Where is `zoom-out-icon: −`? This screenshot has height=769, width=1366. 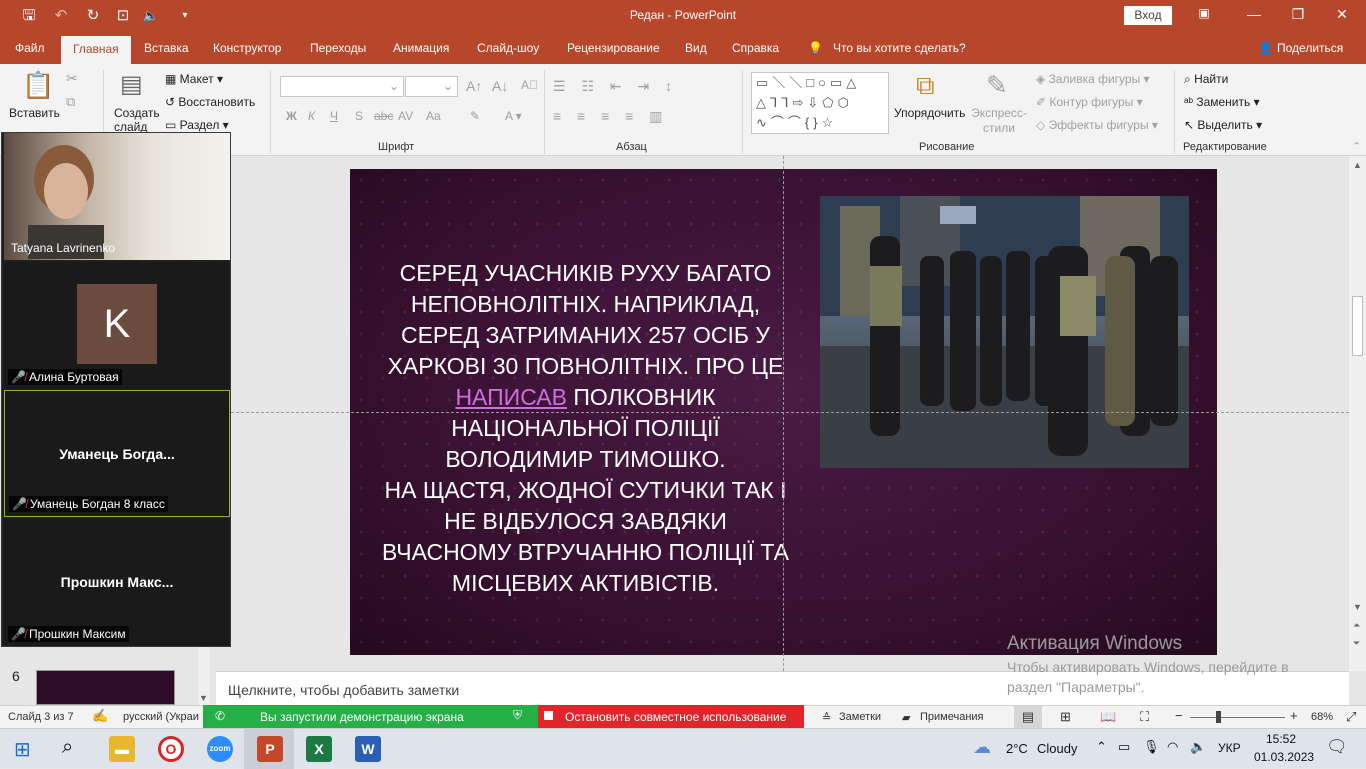
zoom-out-icon: − is located at coordinates (1179, 715).